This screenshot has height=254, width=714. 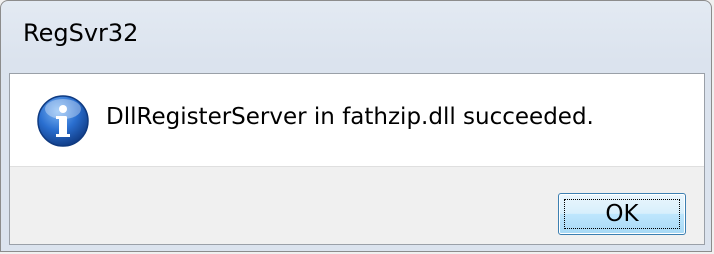 I want to click on ok-button-label: OK, so click(x=622, y=214).